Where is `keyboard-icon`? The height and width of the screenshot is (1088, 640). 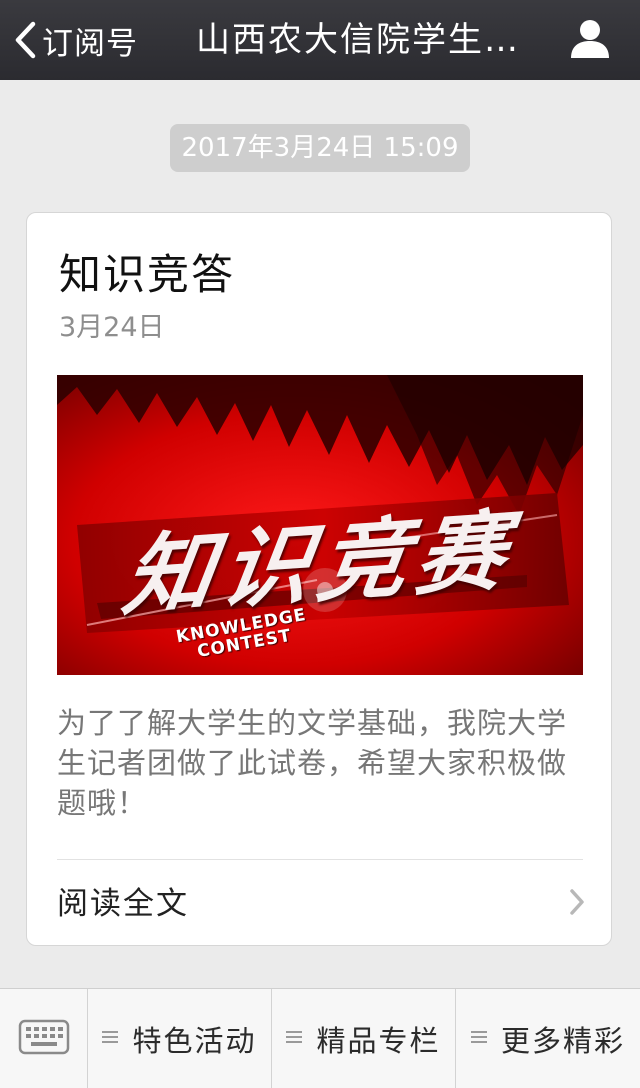
keyboard-icon is located at coordinates (44, 1039).